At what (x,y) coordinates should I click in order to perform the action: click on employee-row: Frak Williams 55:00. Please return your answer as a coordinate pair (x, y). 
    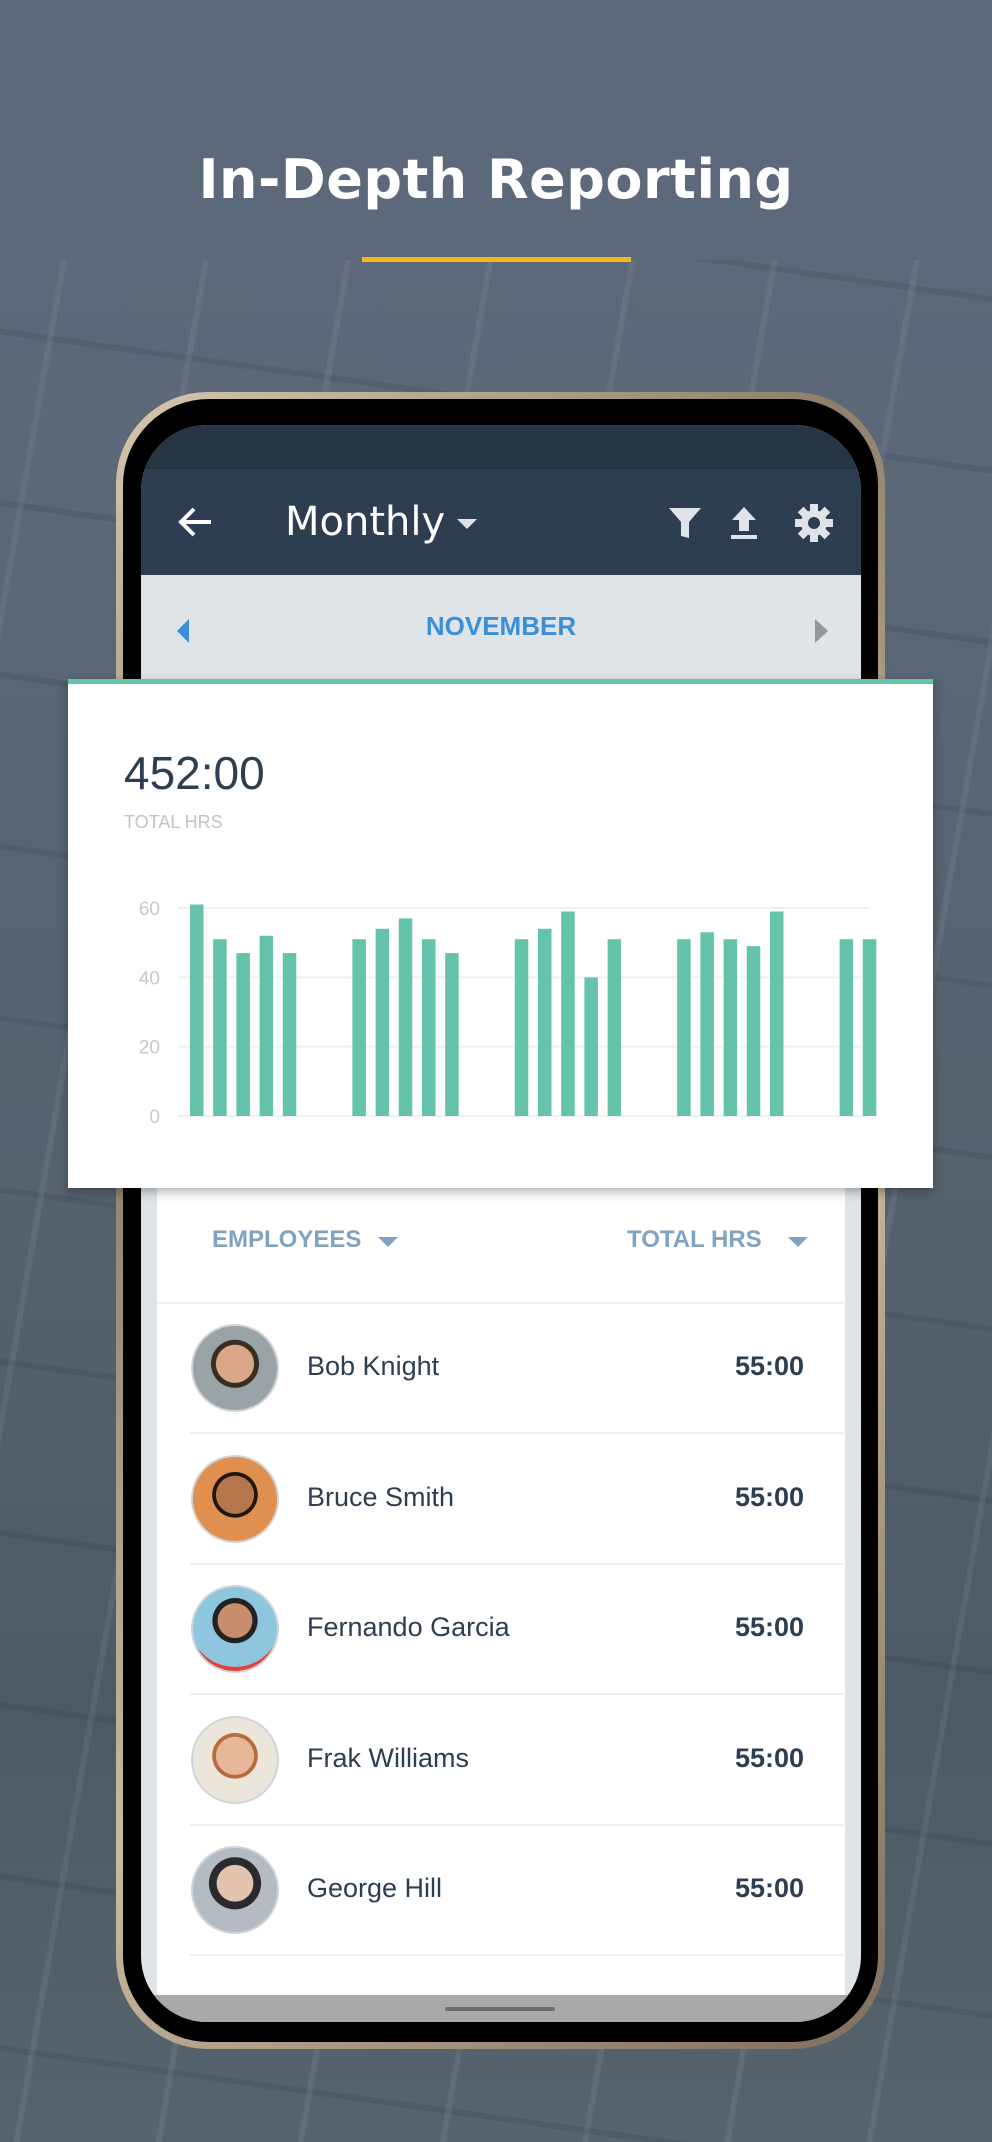
    Looking at the image, I should click on (500, 1760).